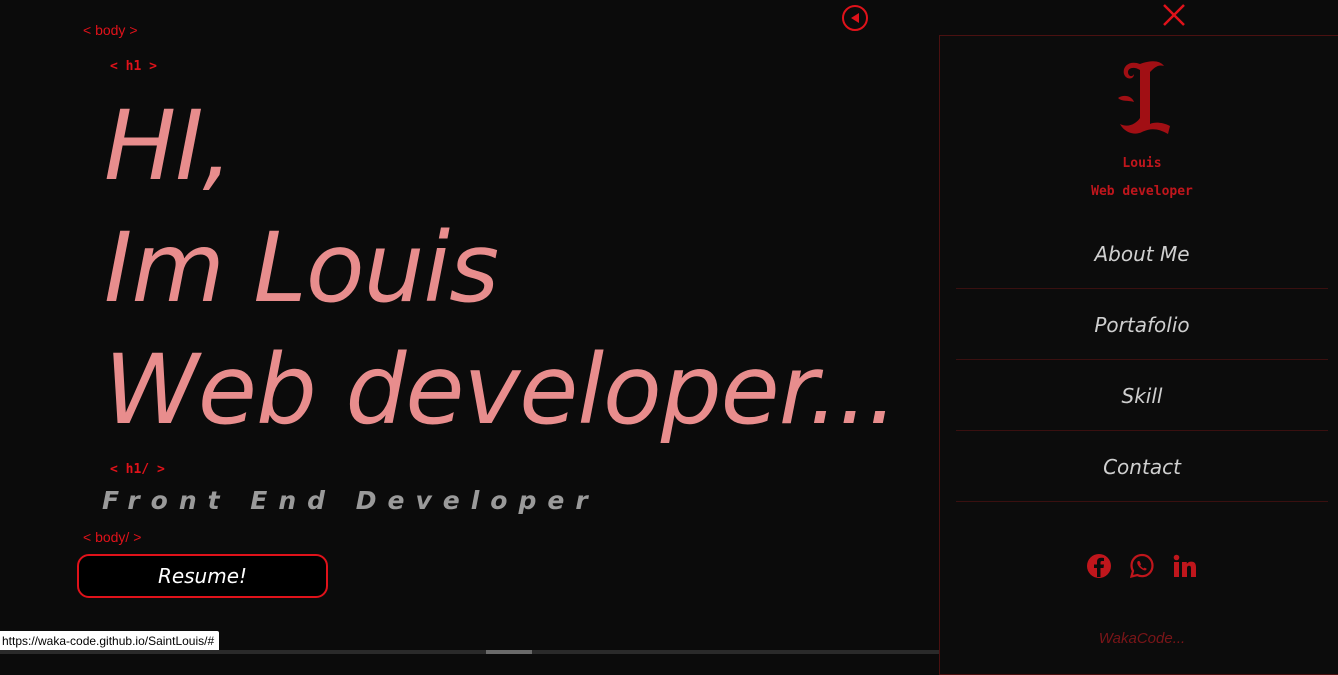 The width and height of the screenshot is (1338, 675). What do you see at coordinates (168, 146) in the screenshot?
I see `hero-greeting: HI,` at bounding box center [168, 146].